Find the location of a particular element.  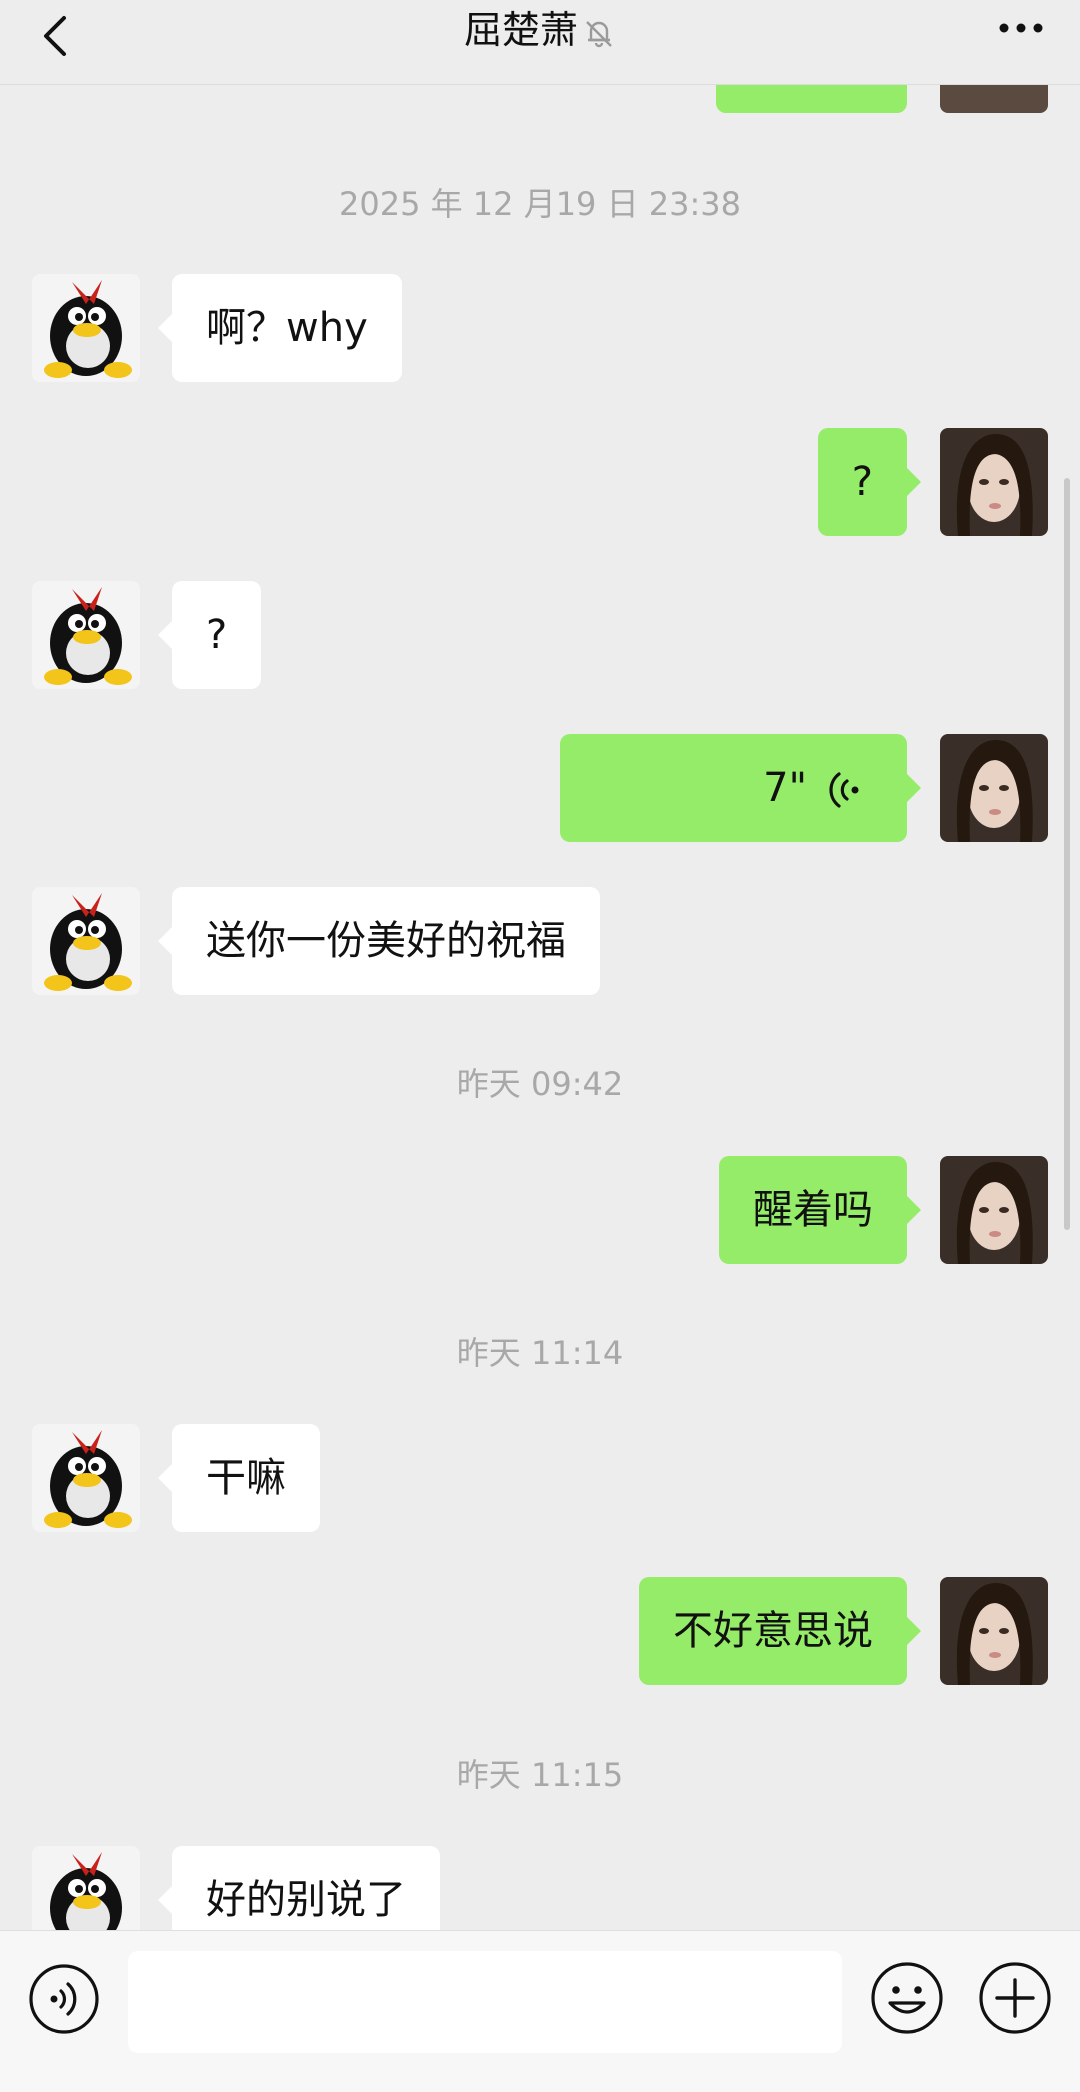

plus-icon is located at coordinates (1015, 1998).